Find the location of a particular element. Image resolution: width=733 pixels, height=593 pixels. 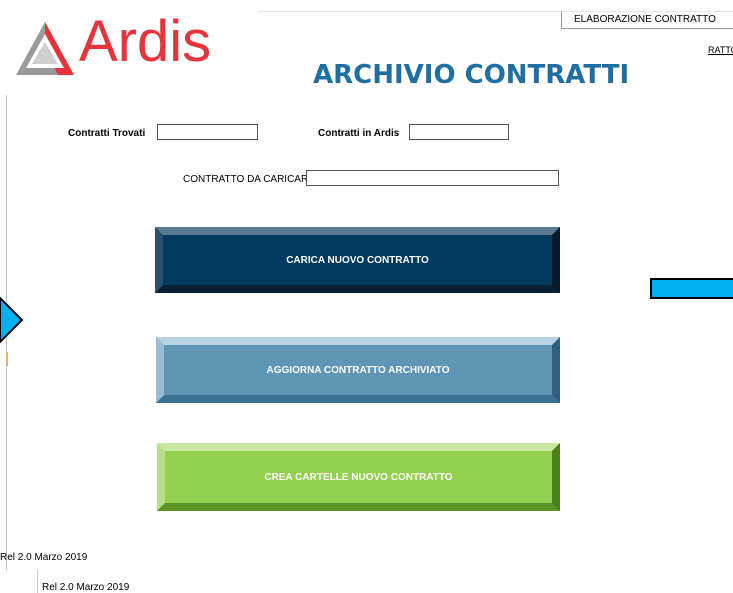

crea-cartelle-nuovo-contratto-button: CREA CARTELLE NUOVO CONTRATTO is located at coordinates (358, 477).